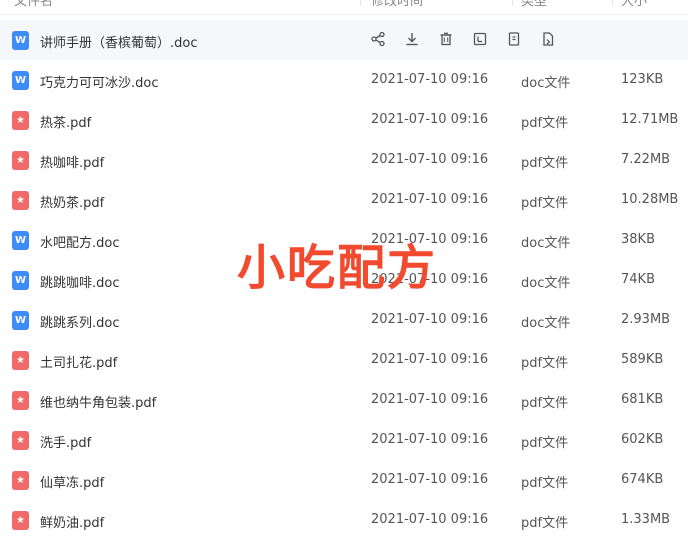 This screenshot has width=688, height=540. I want to click on column-header-name: 文件名, so click(33, 4).